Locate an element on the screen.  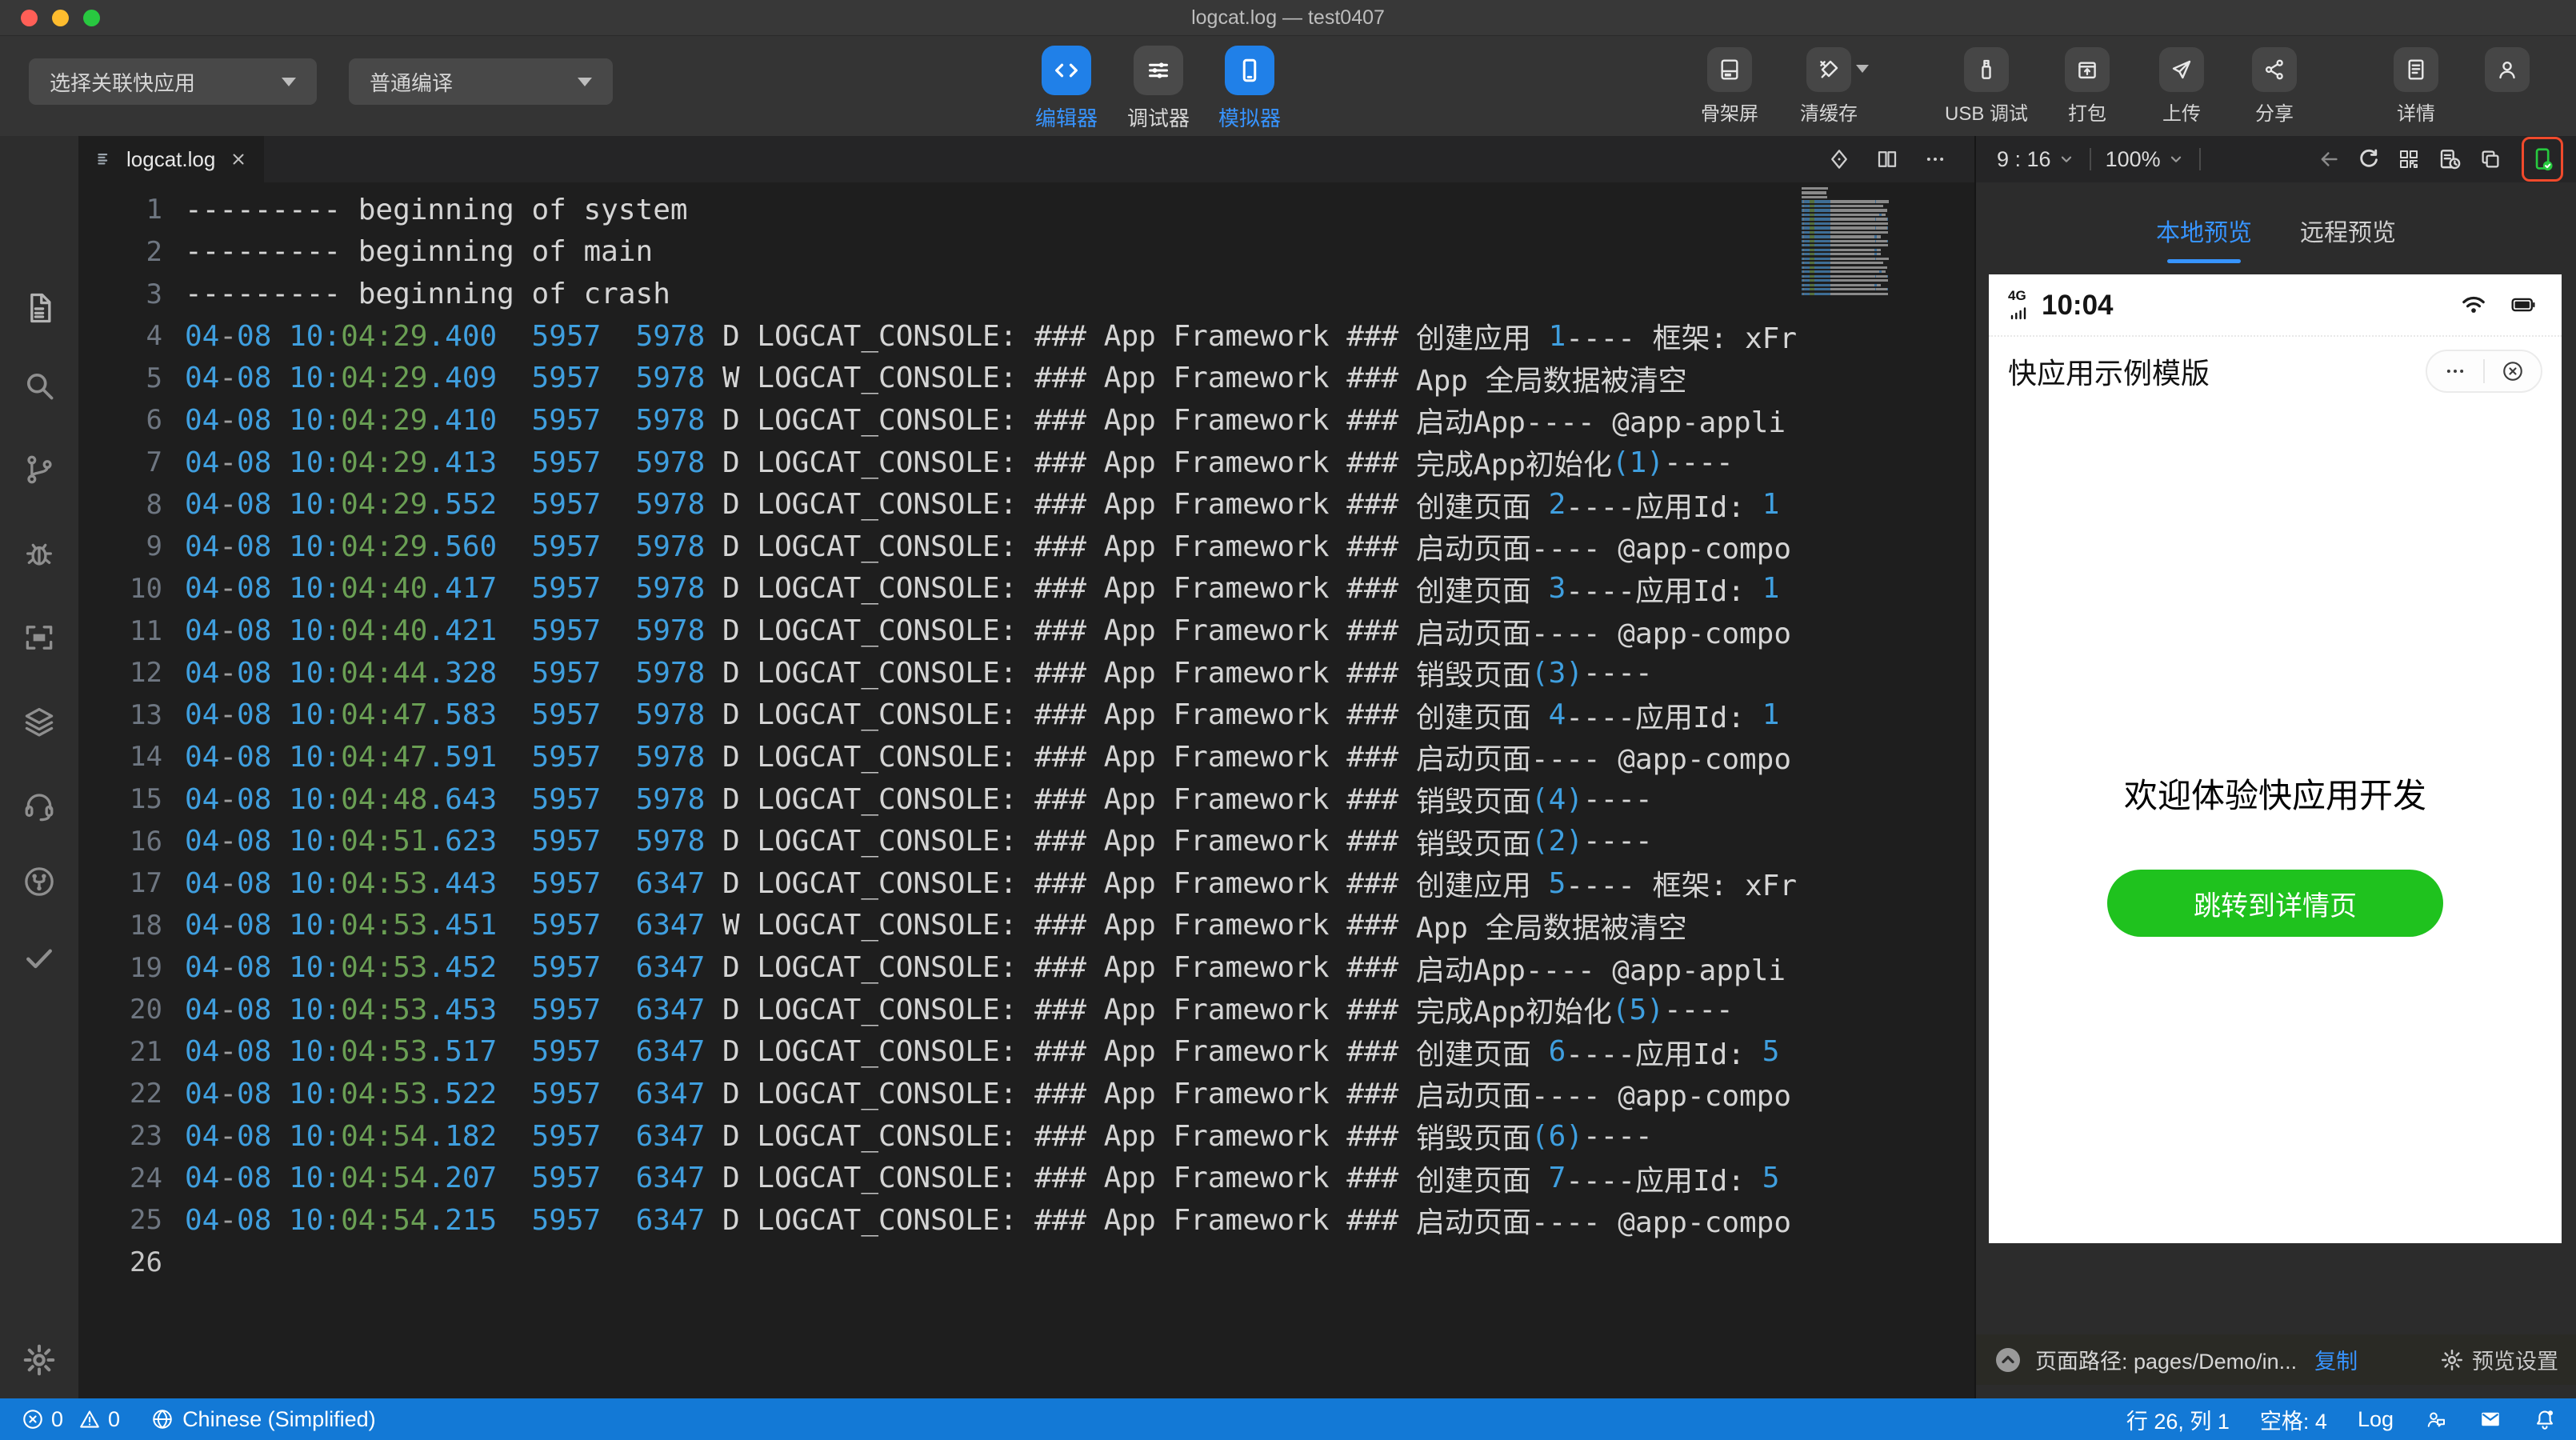
quick-app-select-dropdown: 选择关联快应用 is located at coordinates (173, 81).